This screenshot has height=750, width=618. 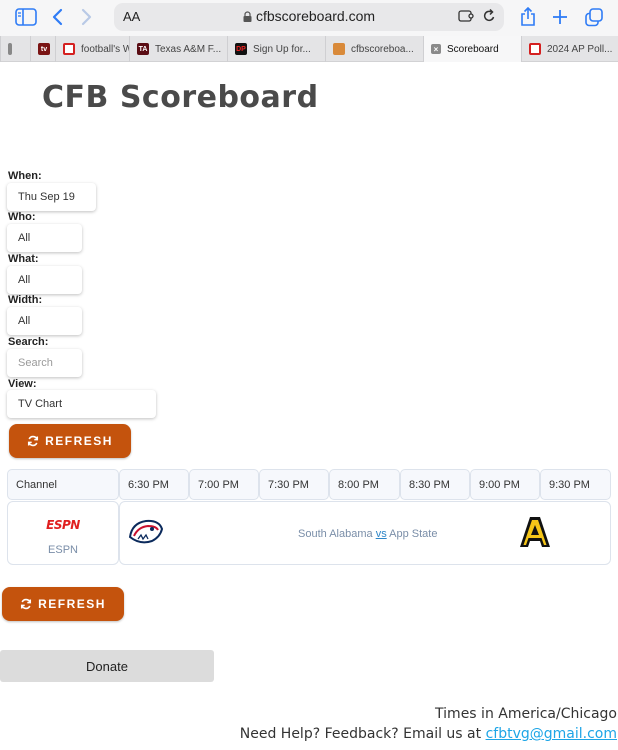 What do you see at coordinates (362, 734) in the screenshot?
I see `help-text: Need Help? Feedback? Email us at` at bounding box center [362, 734].